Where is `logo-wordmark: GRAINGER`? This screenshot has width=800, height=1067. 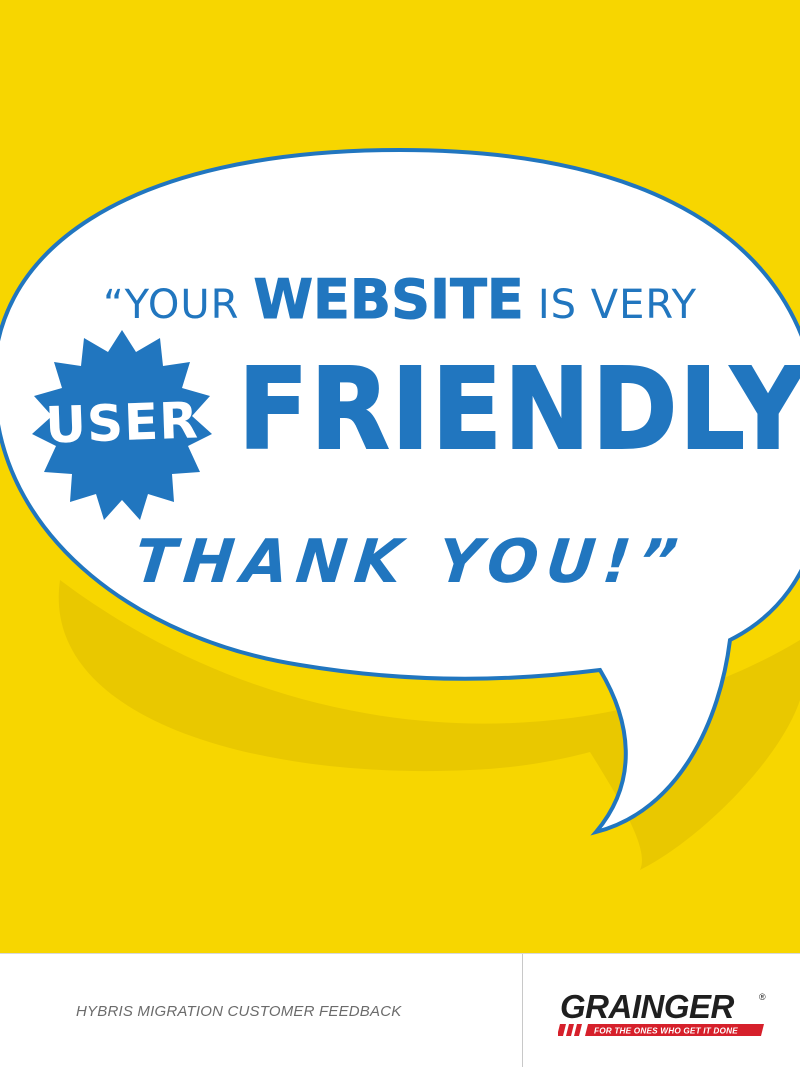
logo-wordmark: GRAINGER is located at coordinates (647, 1006).